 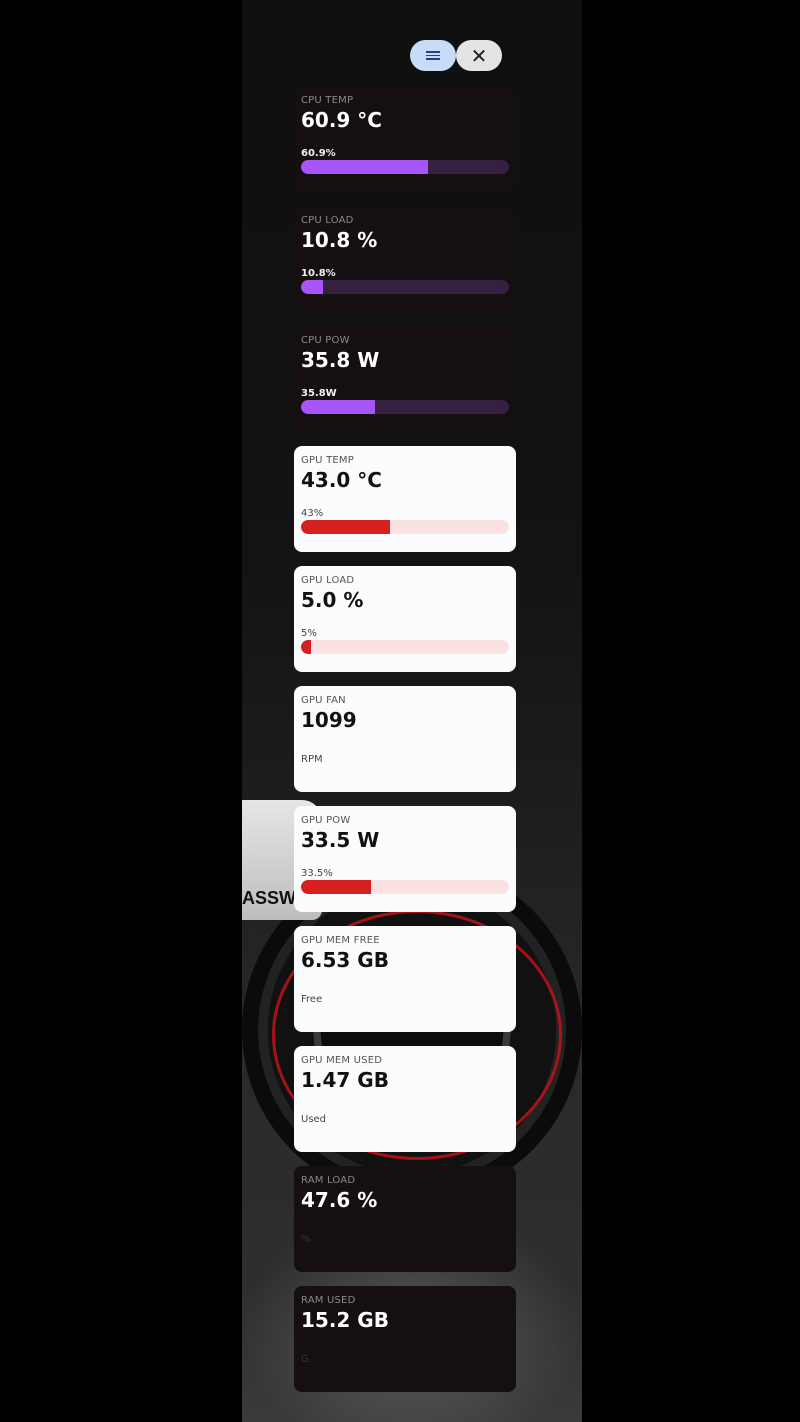 I want to click on card-unit-label: G, so click(x=305, y=1359).